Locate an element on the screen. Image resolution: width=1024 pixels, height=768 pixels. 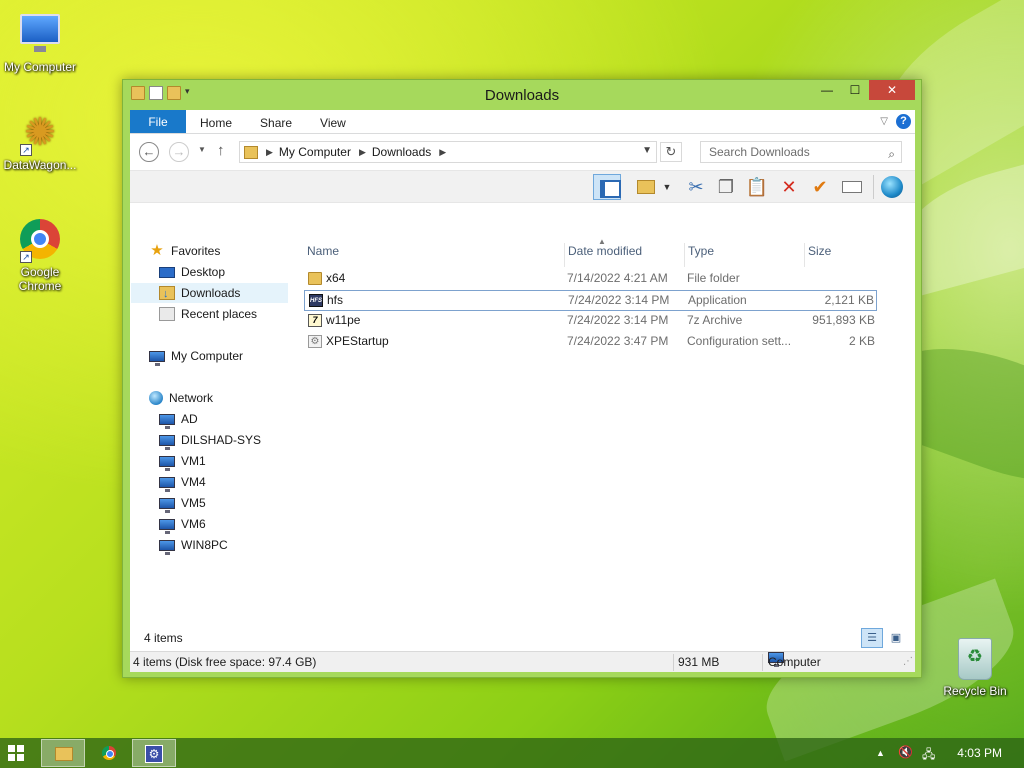
rename-check-button: ✔ is located at coordinates (820, 187).